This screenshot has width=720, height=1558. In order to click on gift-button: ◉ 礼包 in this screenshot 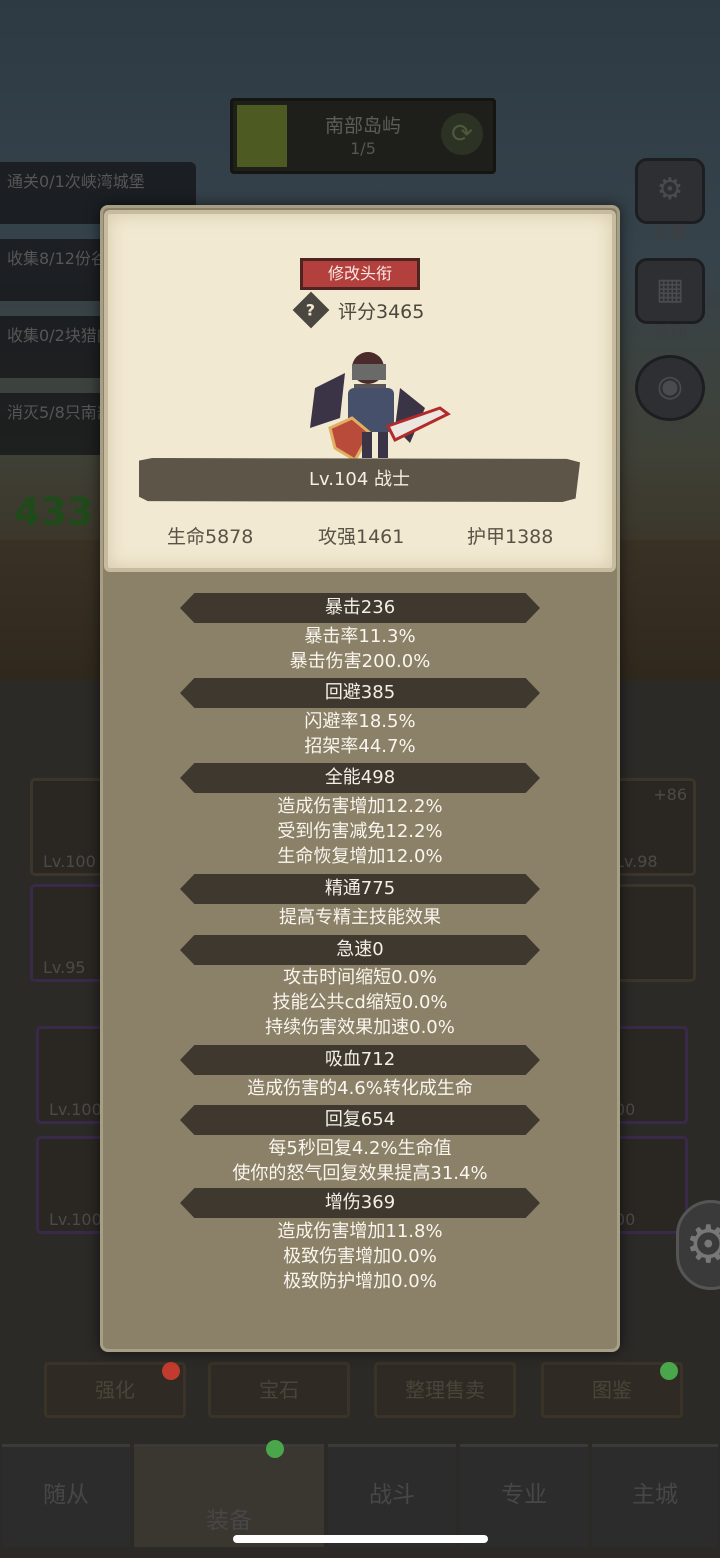, I will do `click(670, 397)`.